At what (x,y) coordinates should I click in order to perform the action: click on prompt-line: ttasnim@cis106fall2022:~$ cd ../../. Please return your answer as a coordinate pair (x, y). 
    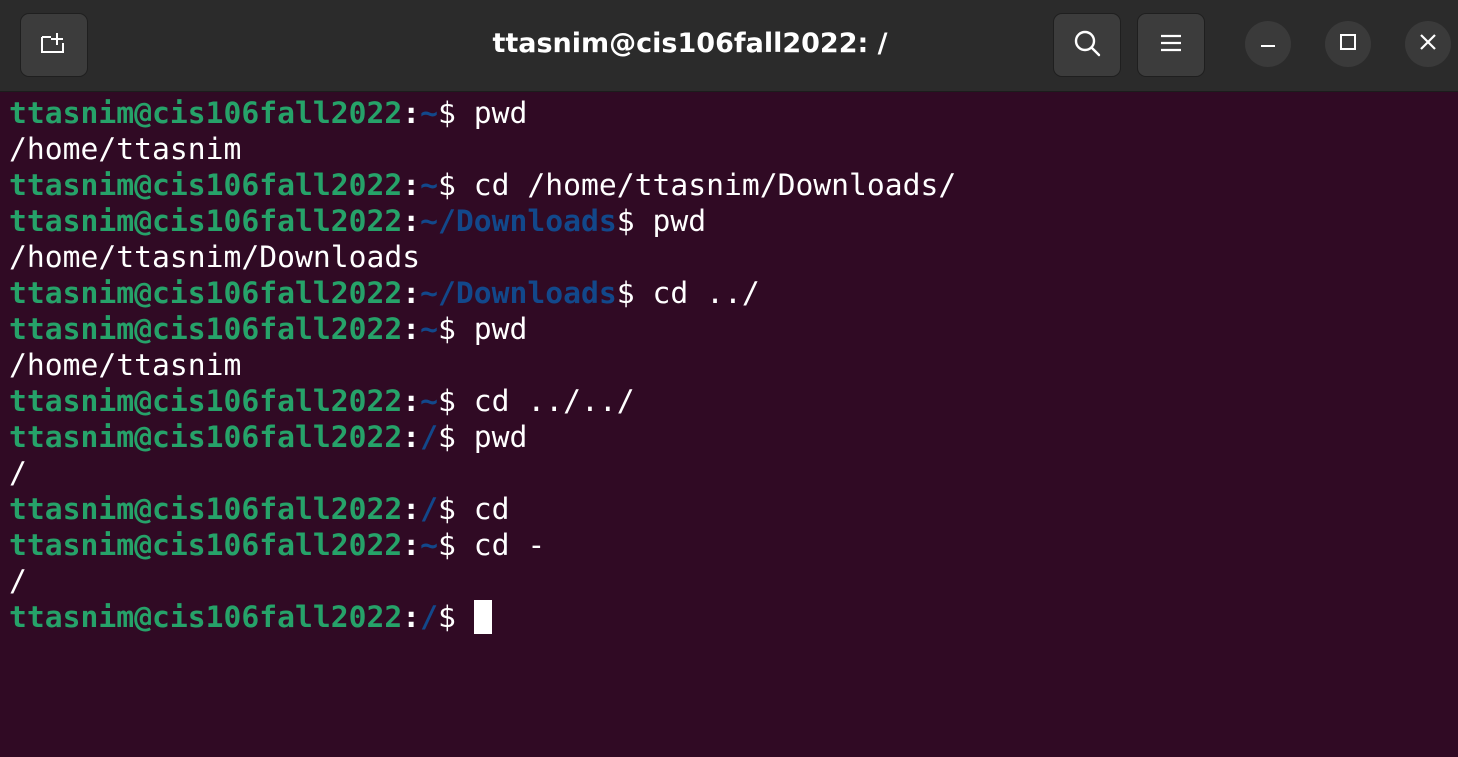
    Looking at the image, I should click on (733, 402).